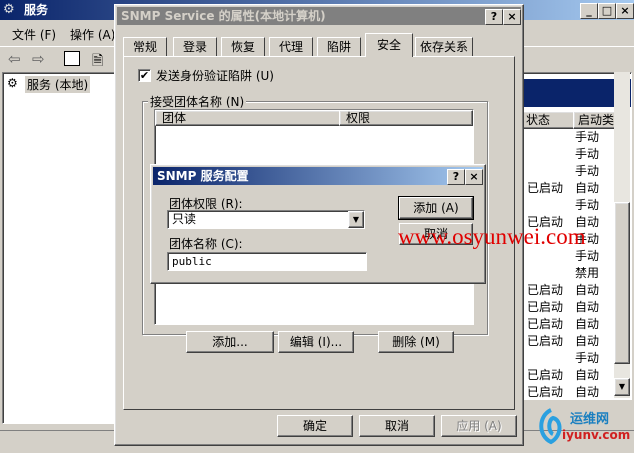  I want to click on back-icon: ⇦, so click(14, 59).